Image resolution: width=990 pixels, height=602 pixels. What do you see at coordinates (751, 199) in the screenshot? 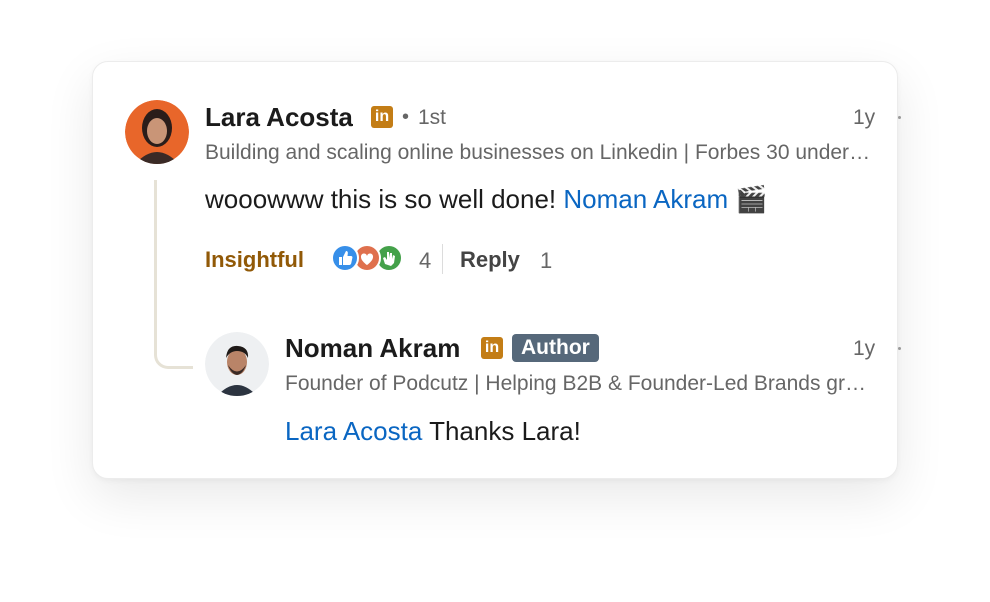
I see `clapper-emoji: 🎬` at bounding box center [751, 199].